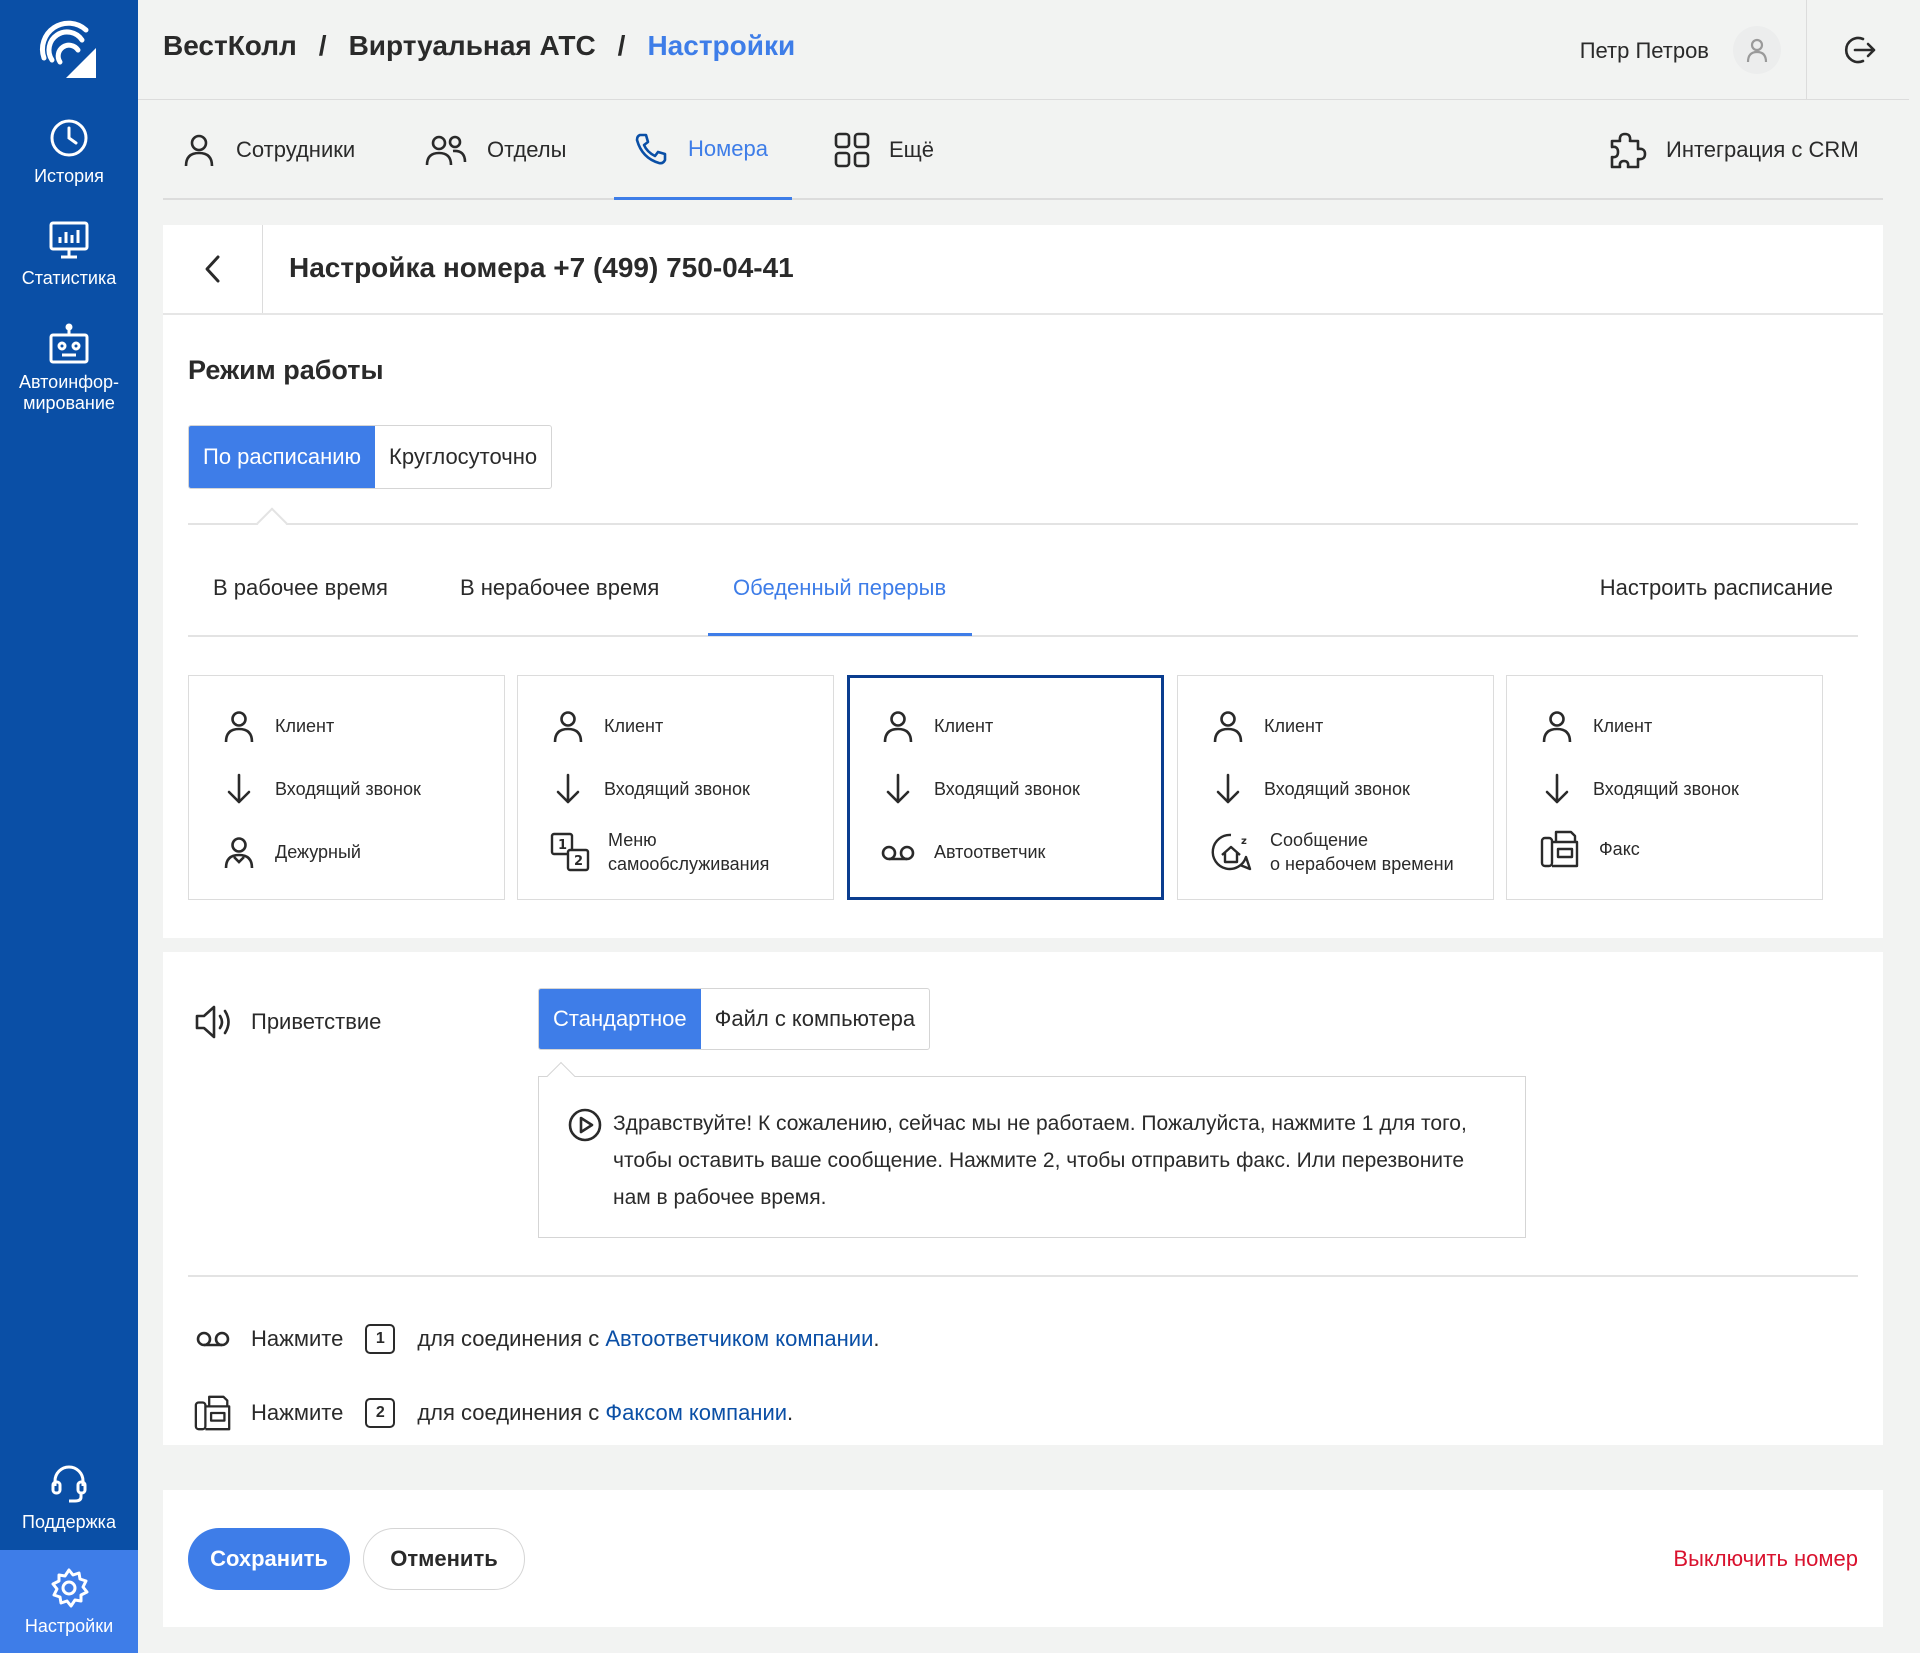 Image resolution: width=1920 pixels, height=1653 pixels. I want to click on user-name: Петр Петров, so click(1644, 51).